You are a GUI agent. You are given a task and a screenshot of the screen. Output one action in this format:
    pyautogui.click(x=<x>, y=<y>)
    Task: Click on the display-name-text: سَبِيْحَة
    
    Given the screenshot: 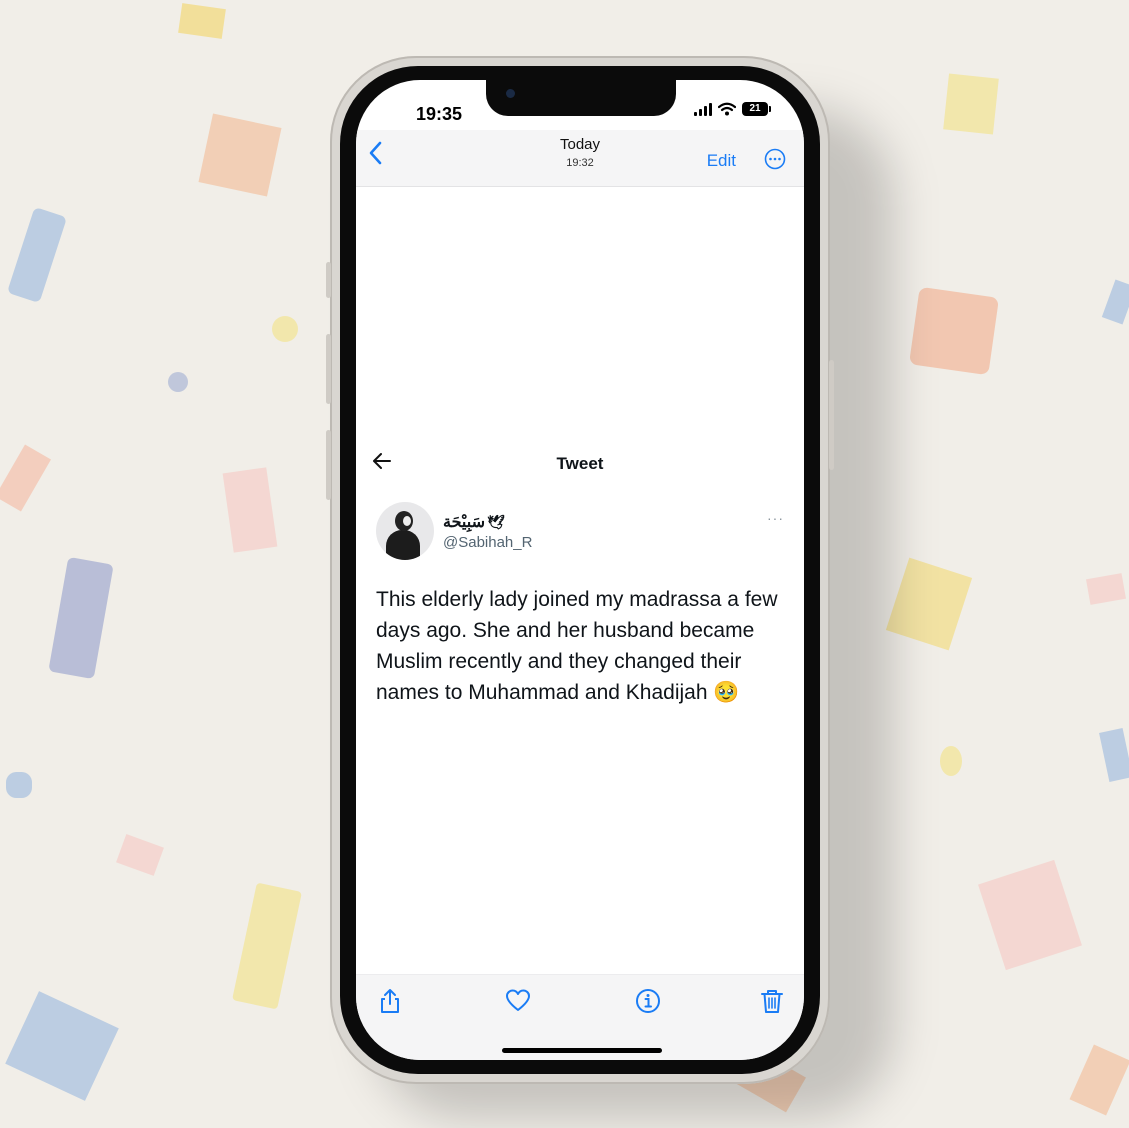 What is the action you would take?
    pyautogui.click(x=464, y=522)
    